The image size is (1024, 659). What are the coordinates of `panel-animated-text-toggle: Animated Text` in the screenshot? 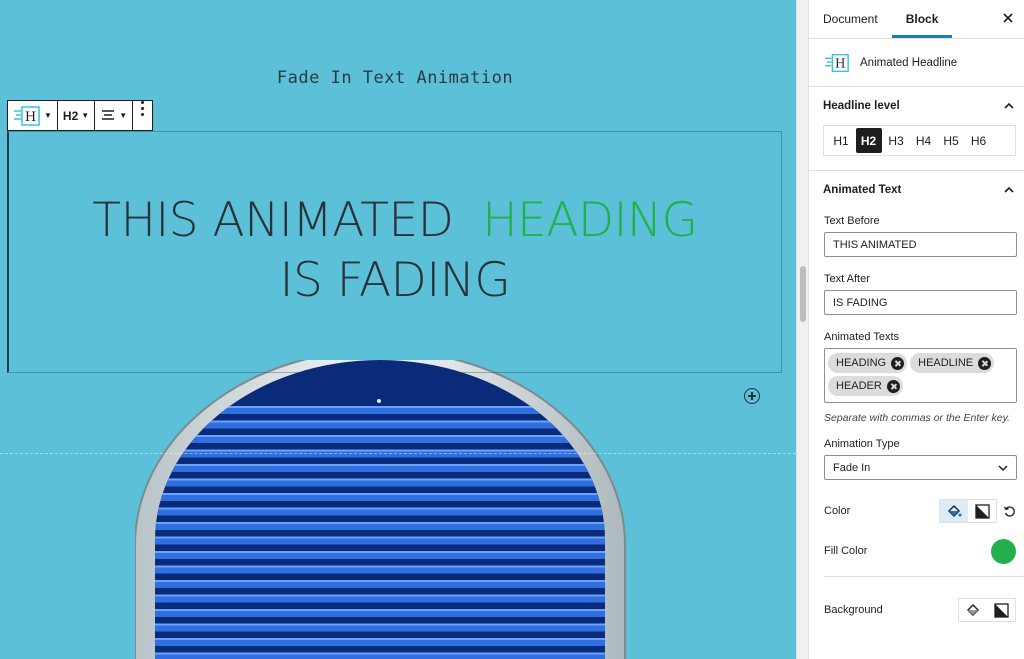 It's located at (916, 190).